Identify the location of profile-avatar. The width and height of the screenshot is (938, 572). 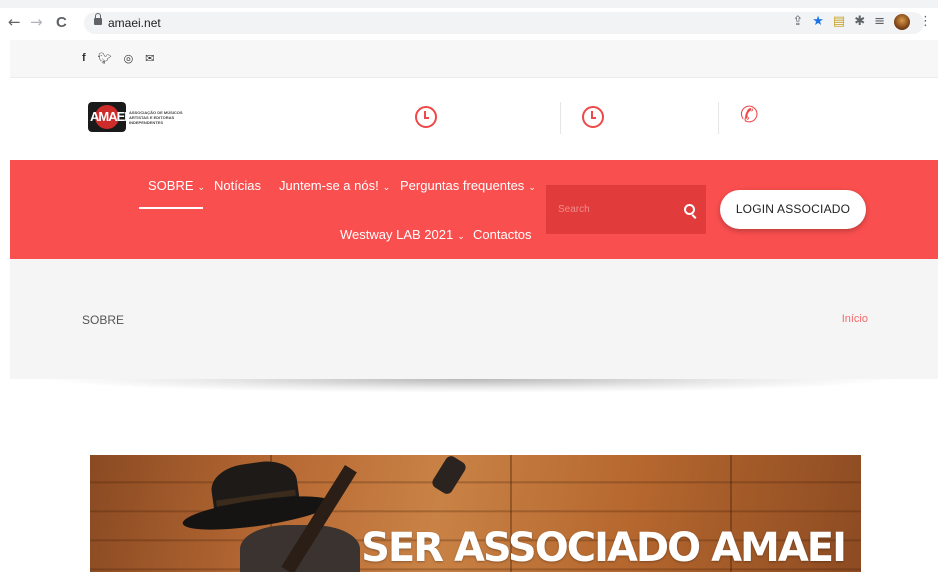
(902, 22).